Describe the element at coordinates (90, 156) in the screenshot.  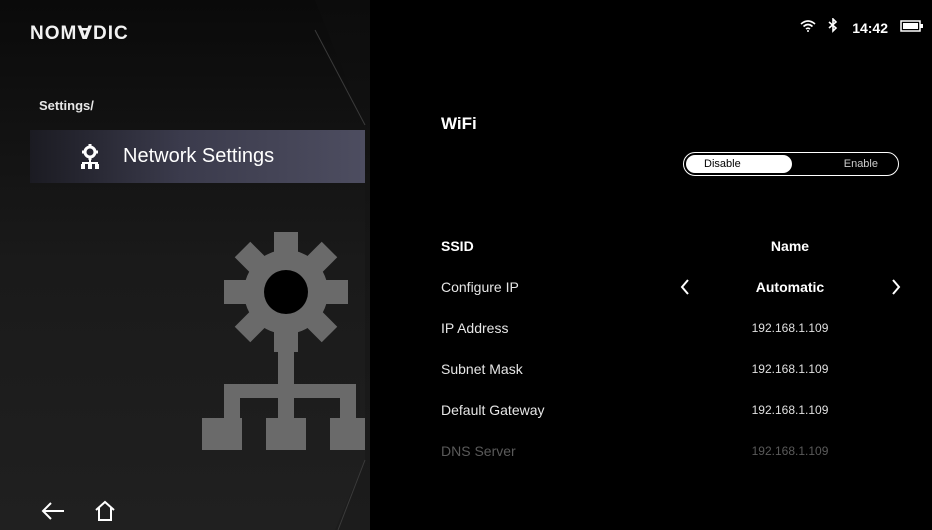
I see `network-icon` at that location.